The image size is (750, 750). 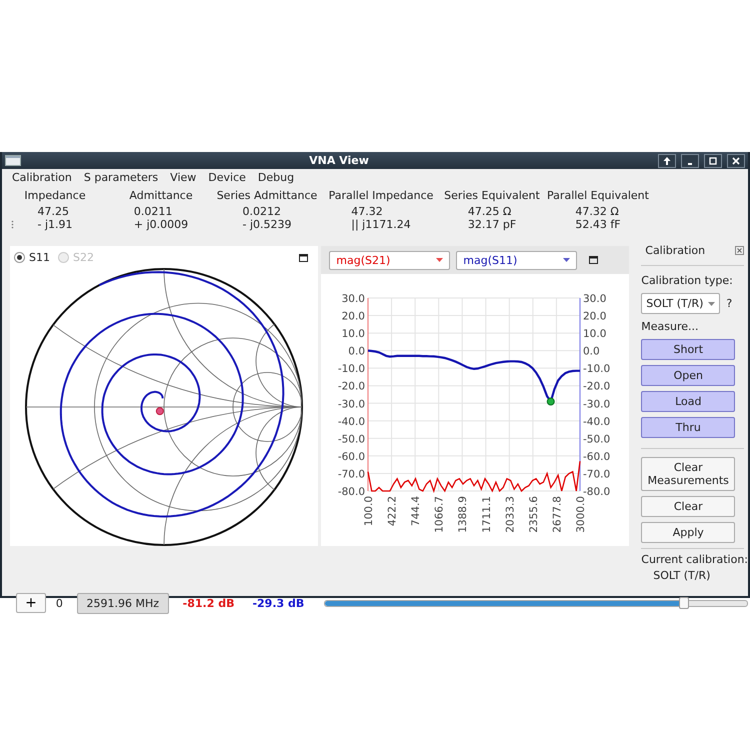 What do you see at coordinates (389, 260) in the screenshot?
I see `trace-dropdown: mag(S21)` at bounding box center [389, 260].